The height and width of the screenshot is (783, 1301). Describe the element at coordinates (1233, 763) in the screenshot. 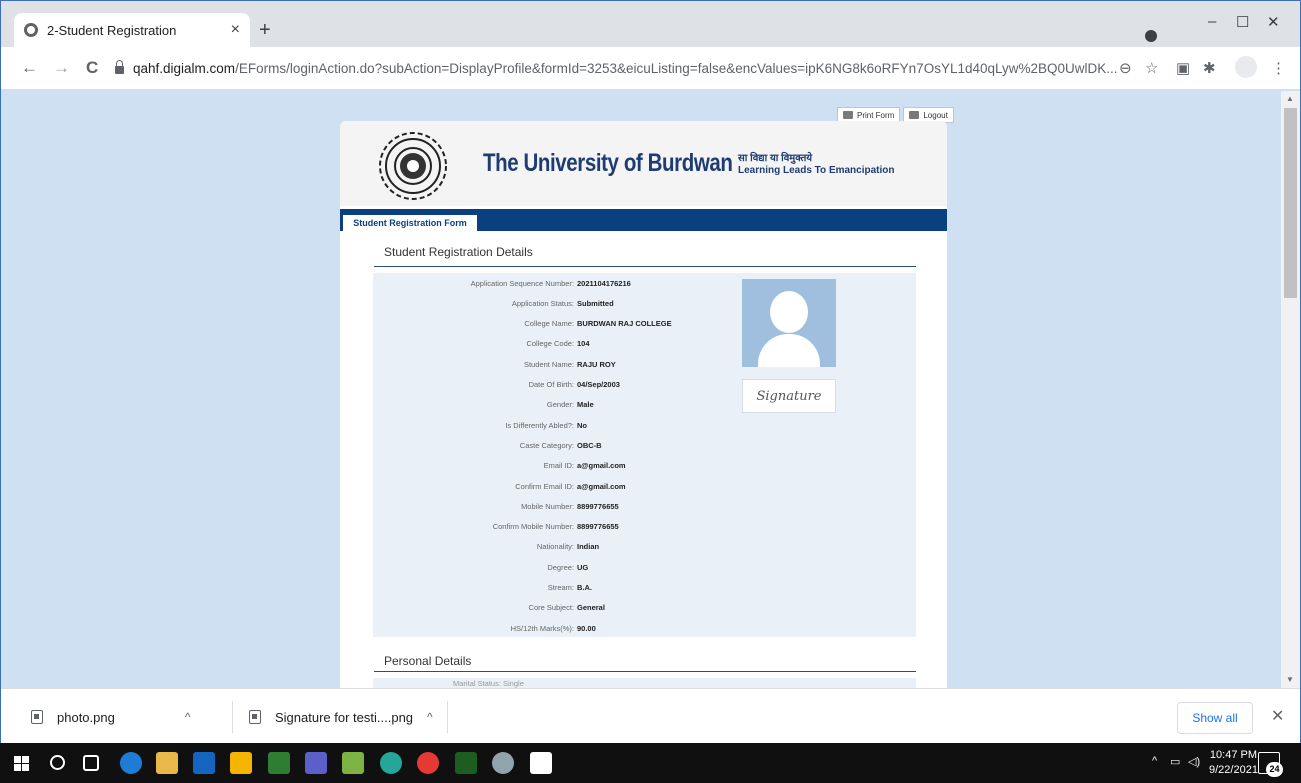

I see `system-clock: 10:47 PM 9/22/2021` at that location.